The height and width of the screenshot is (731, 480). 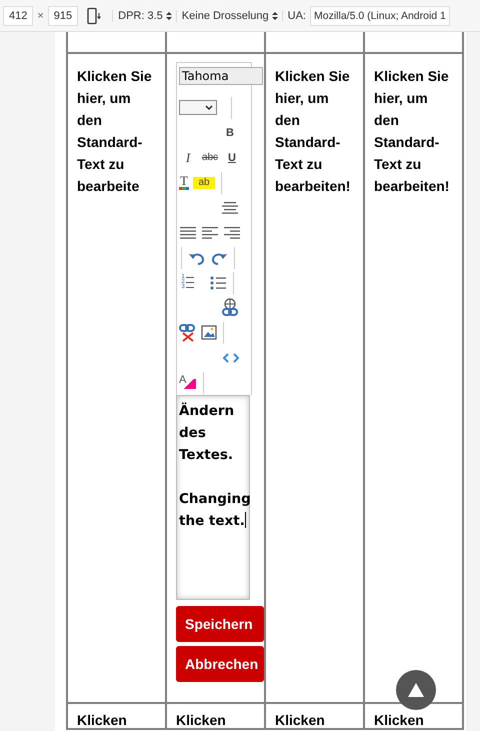 I want to click on save-button: Speichern, so click(x=220, y=624).